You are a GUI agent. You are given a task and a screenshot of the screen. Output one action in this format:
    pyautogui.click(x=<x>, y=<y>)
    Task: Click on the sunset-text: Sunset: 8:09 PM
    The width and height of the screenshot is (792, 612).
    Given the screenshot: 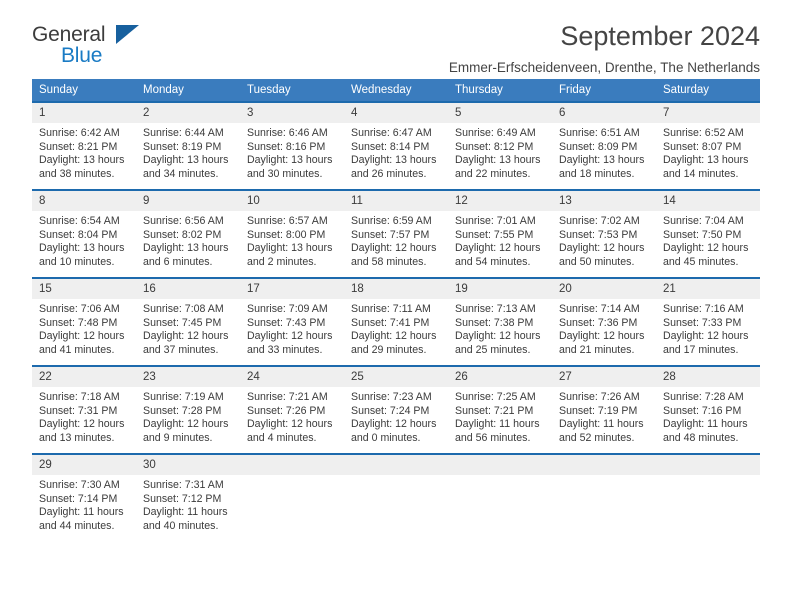 What is the action you would take?
    pyautogui.click(x=598, y=146)
    